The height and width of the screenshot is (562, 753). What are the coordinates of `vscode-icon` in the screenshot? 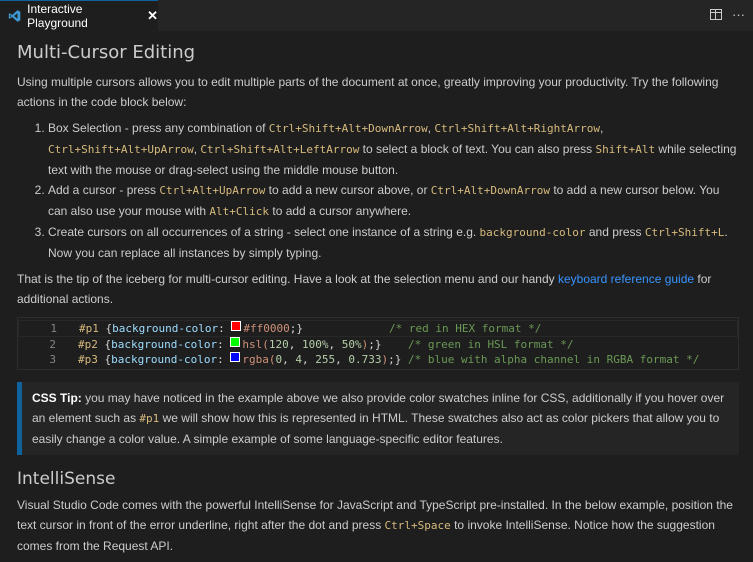 It's located at (14, 16).